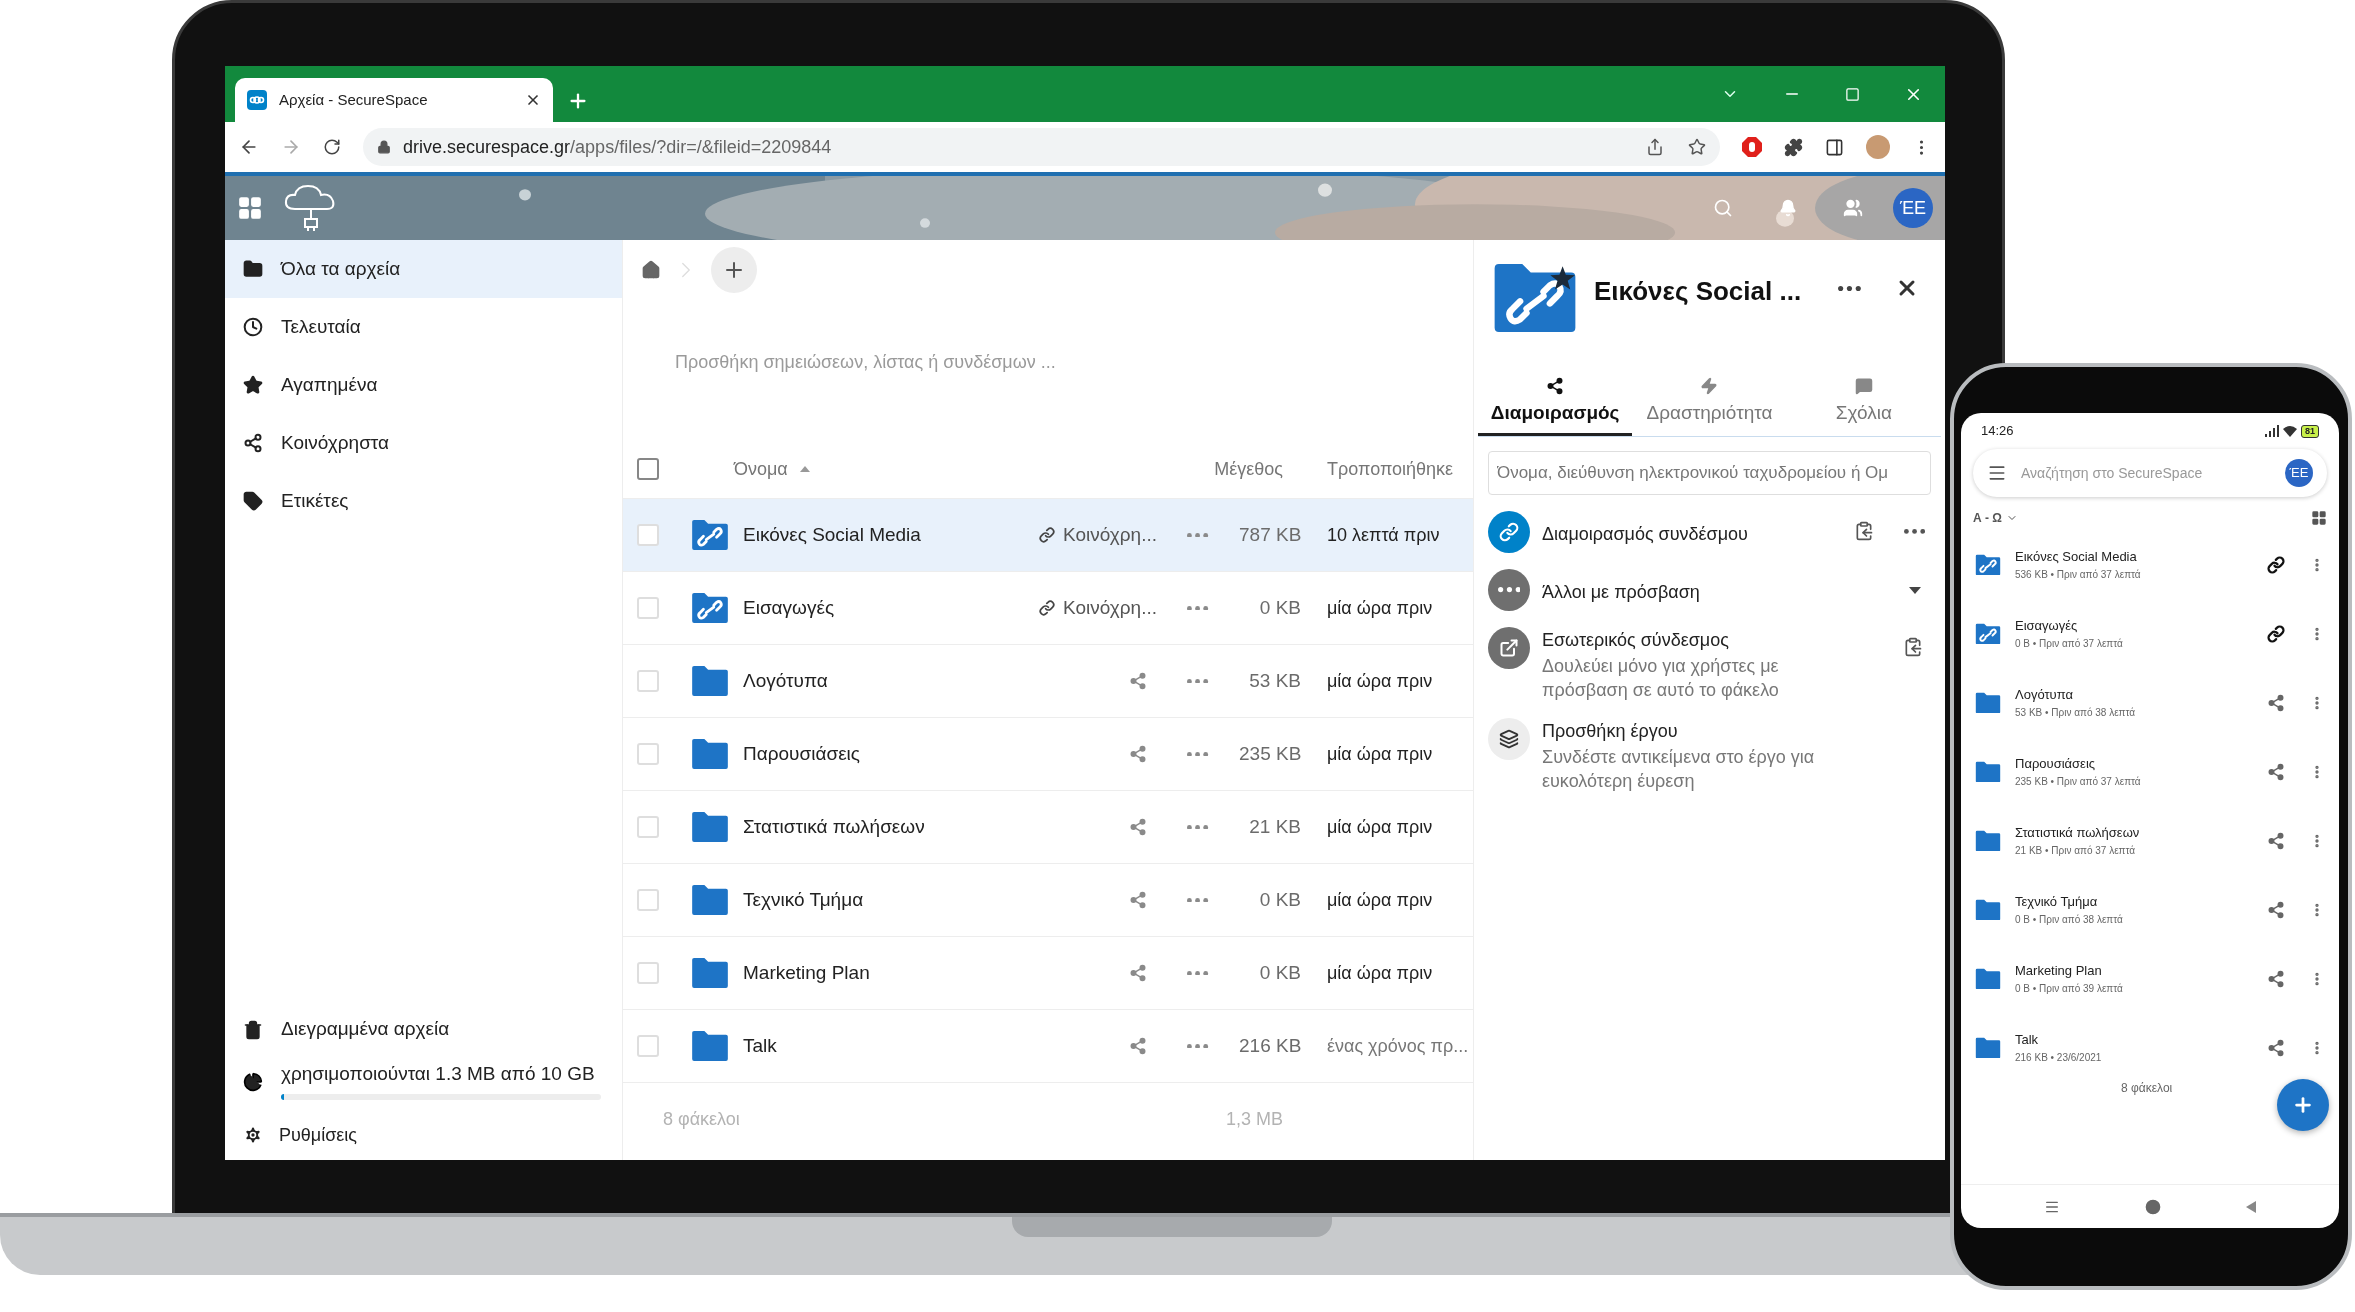 The height and width of the screenshot is (1312, 2355). I want to click on apps-grid-icon, so click(250, 208).